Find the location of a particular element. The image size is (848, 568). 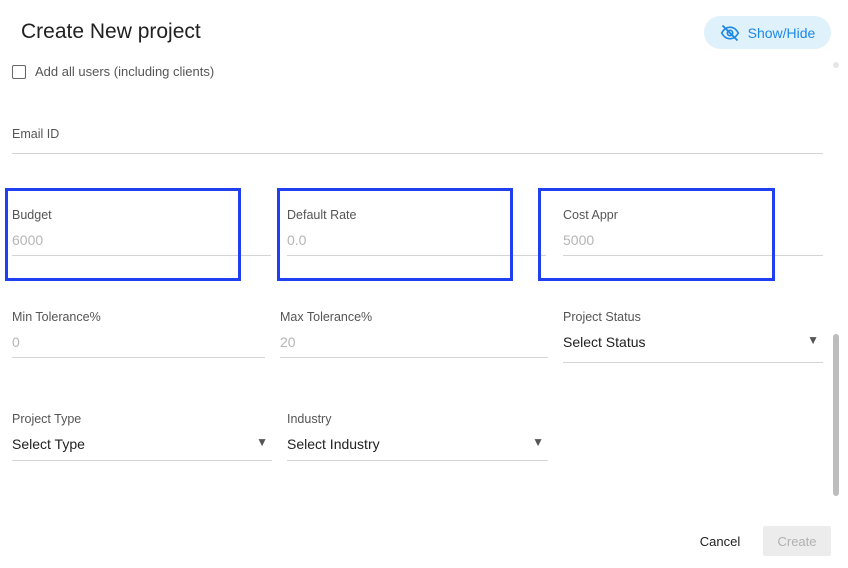

max-tolerance-label: Max Tolerance% is located at coordinates (326, 317).